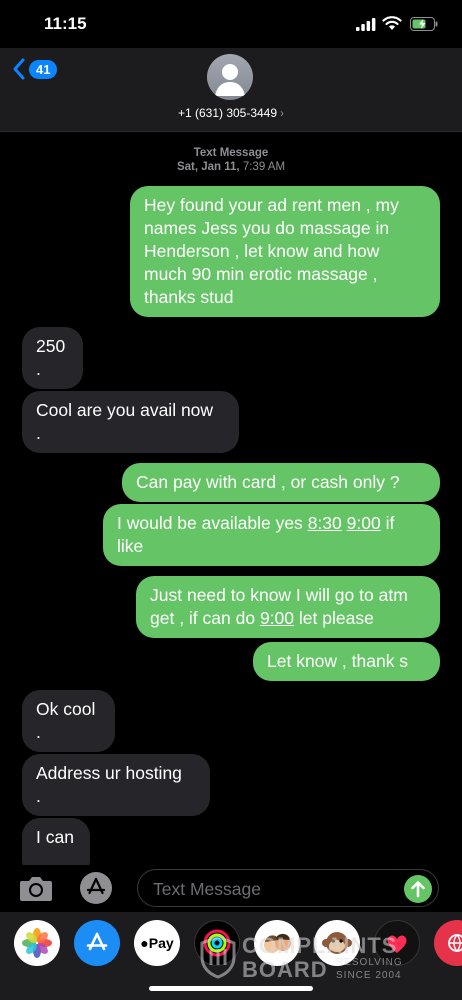 This screenshot has width=462, height=1000. I want to click on incoming-message: Ok cool ., so click(68, 721).